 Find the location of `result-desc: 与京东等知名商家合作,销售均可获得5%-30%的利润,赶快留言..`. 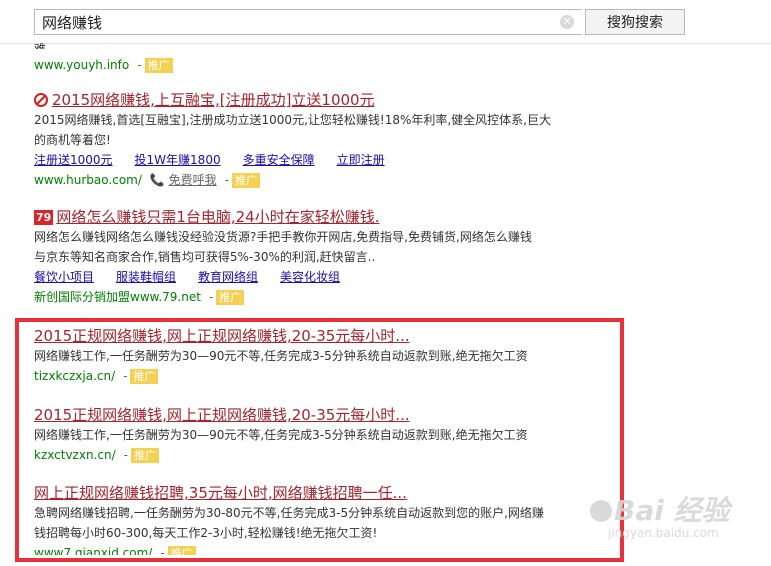

result-desc: 与京东等知名商家合作,销售均可获得5%-30%的利润,赶快留言.. is located at coordinates (205, 257).